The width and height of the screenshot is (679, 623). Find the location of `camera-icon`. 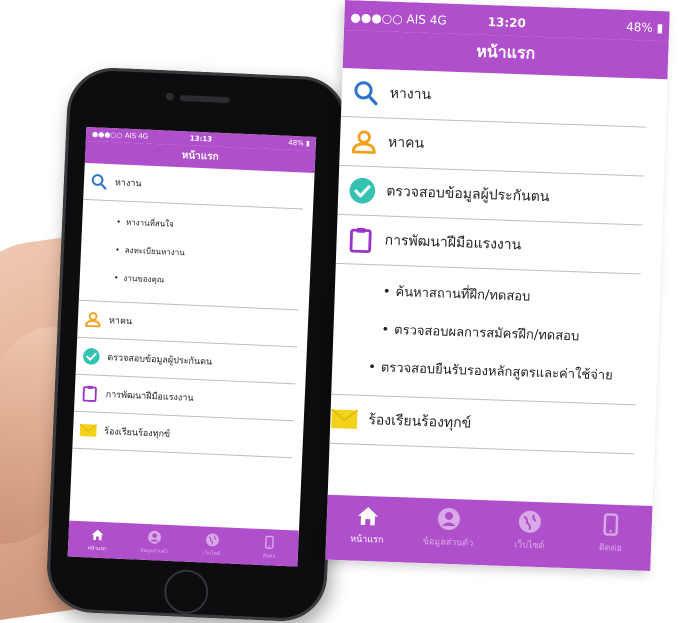

camera-icon is located at coordinates (169, 96).